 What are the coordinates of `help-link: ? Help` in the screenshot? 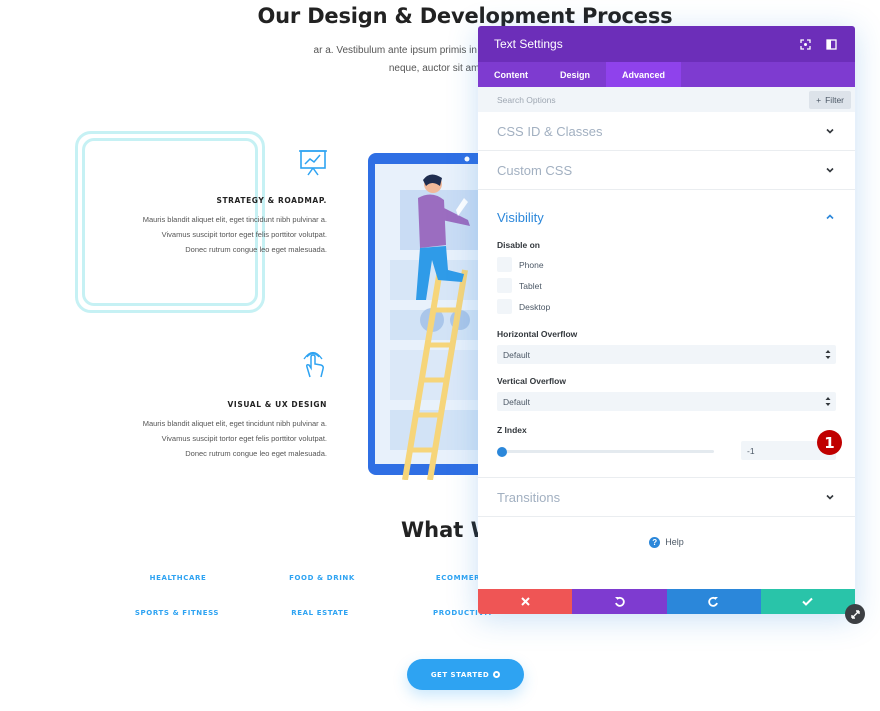 It's located at (666, 542).